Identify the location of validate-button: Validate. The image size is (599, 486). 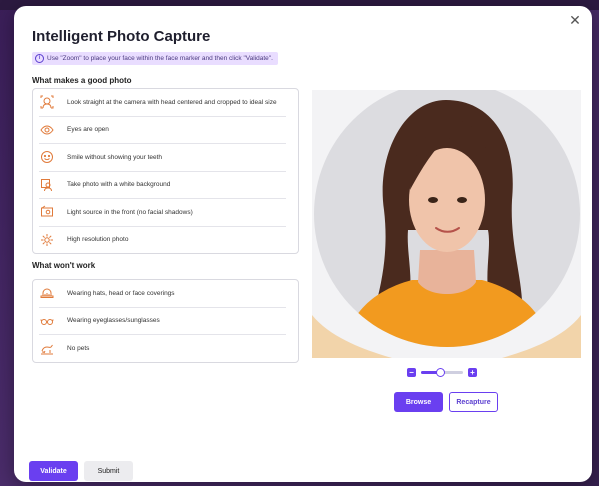
(53, 471).